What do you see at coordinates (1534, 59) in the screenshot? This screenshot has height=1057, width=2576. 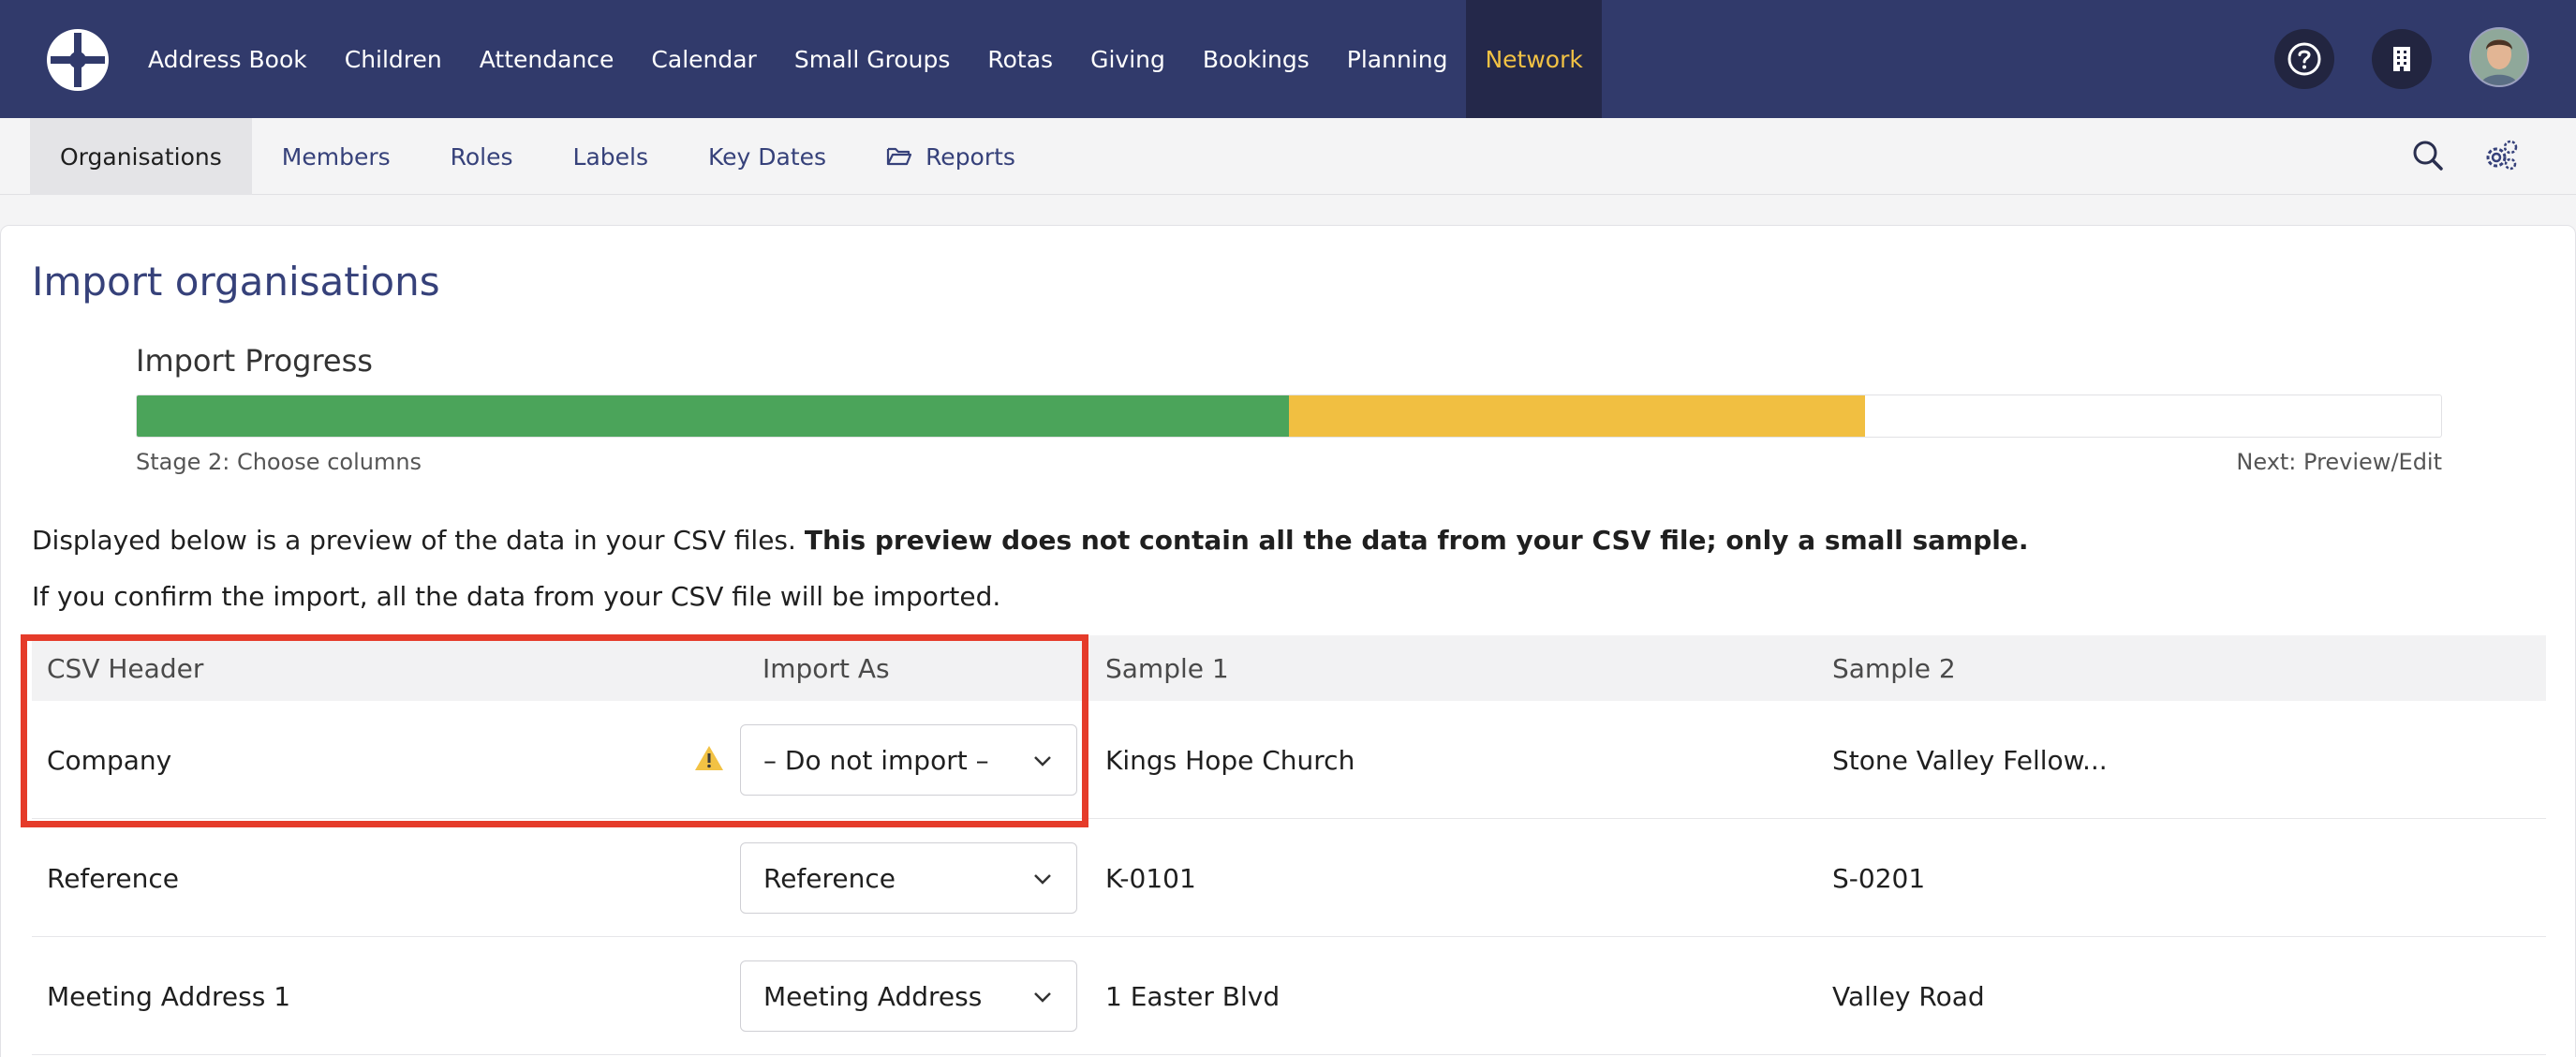 I see `nav-item-network: Network` at bounding box center [1534, 59].